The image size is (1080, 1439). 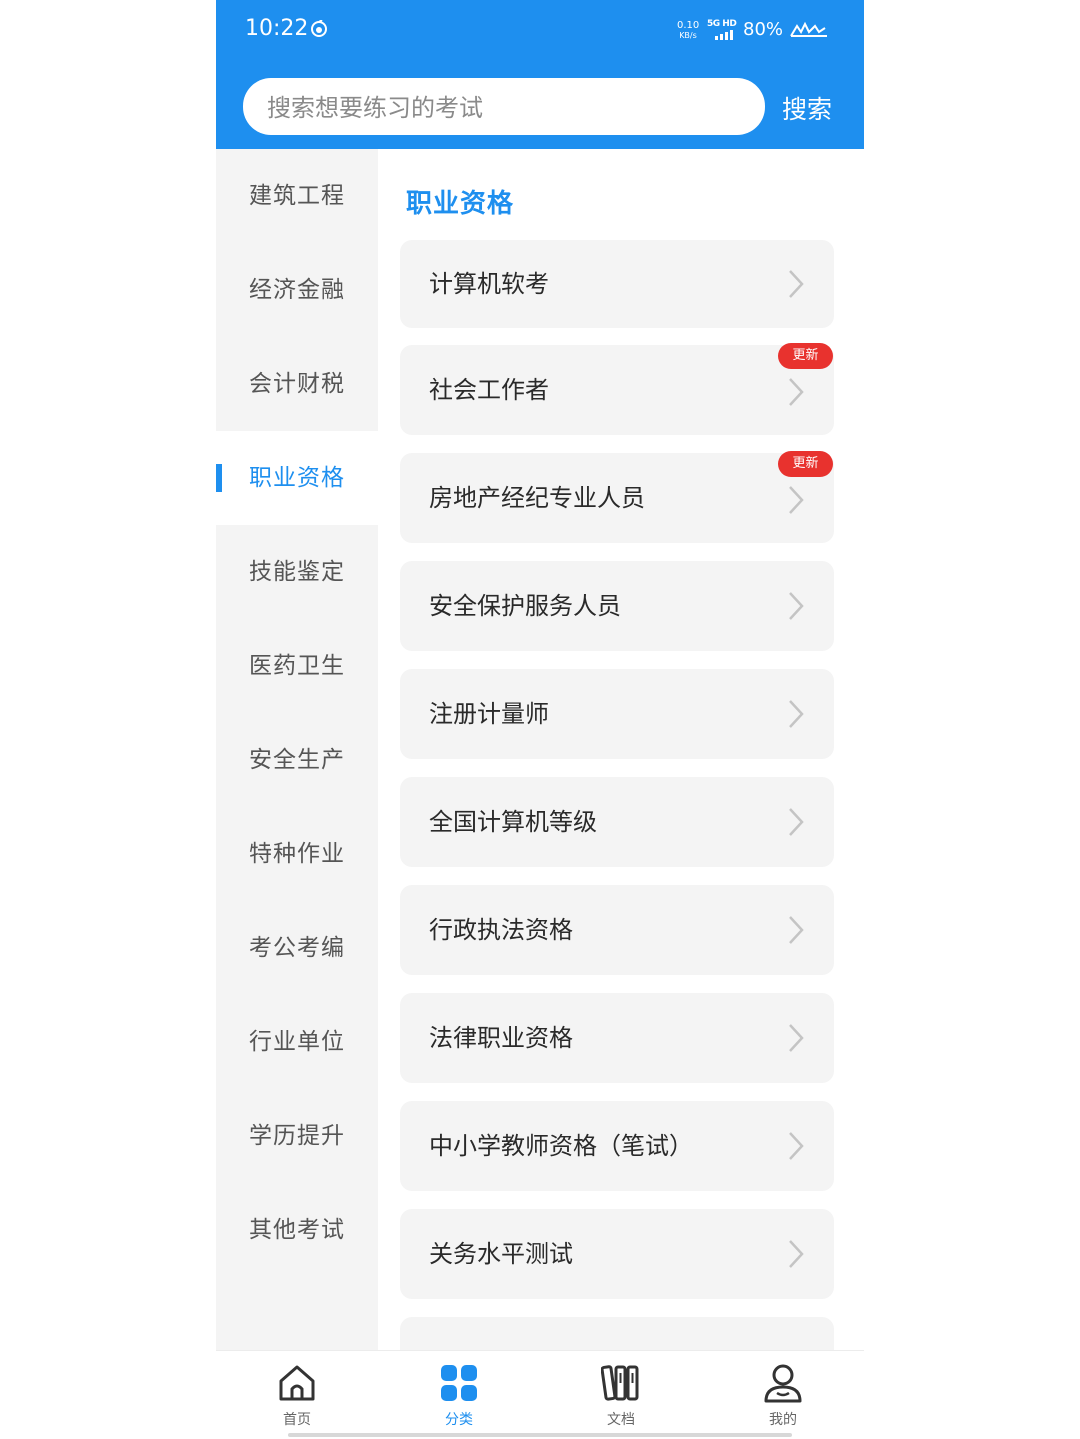 What do you see at coordinates (807, 108) in the screenshot?
I see `search-button: 搜索` at bounding box center [807, 108].